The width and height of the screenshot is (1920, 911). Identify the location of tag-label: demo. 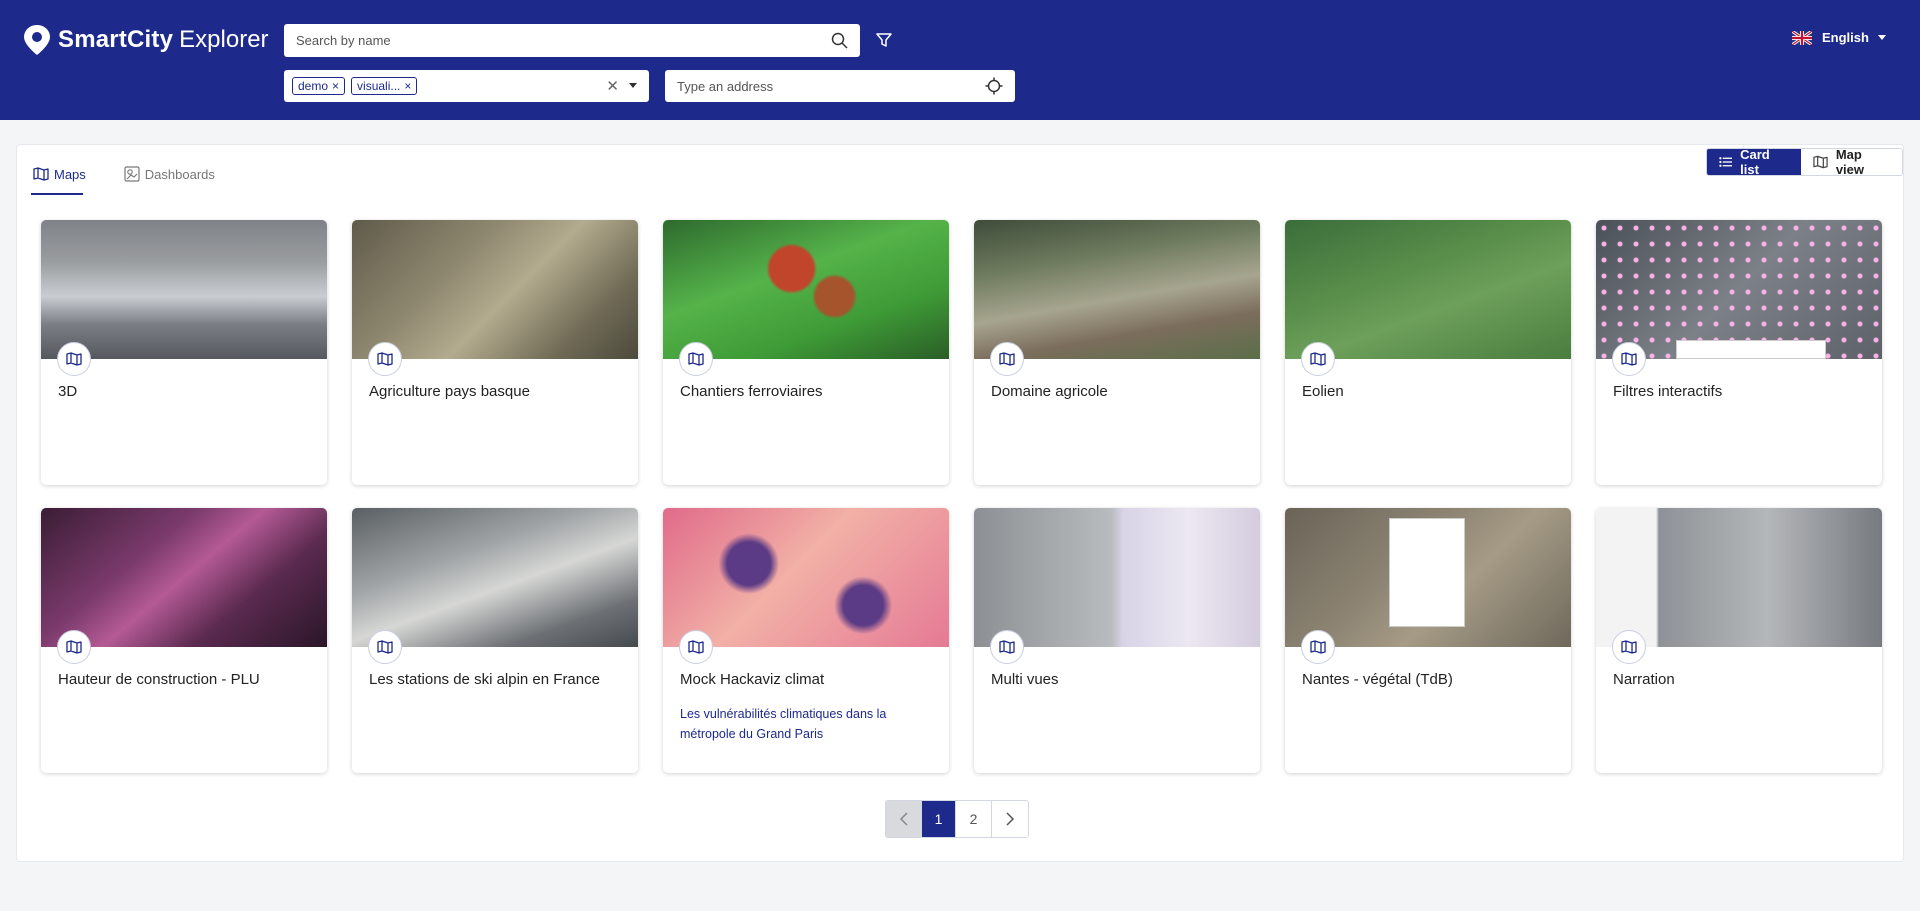
(313, 86).